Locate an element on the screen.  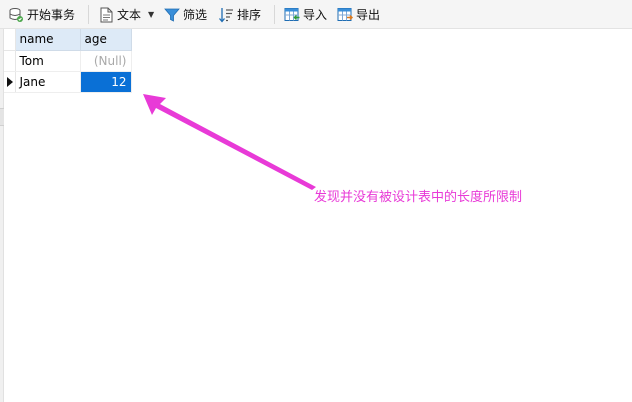
annotation-text: 发现并没有被设计表中的长度所限制 is located at coordinates (418, 197).